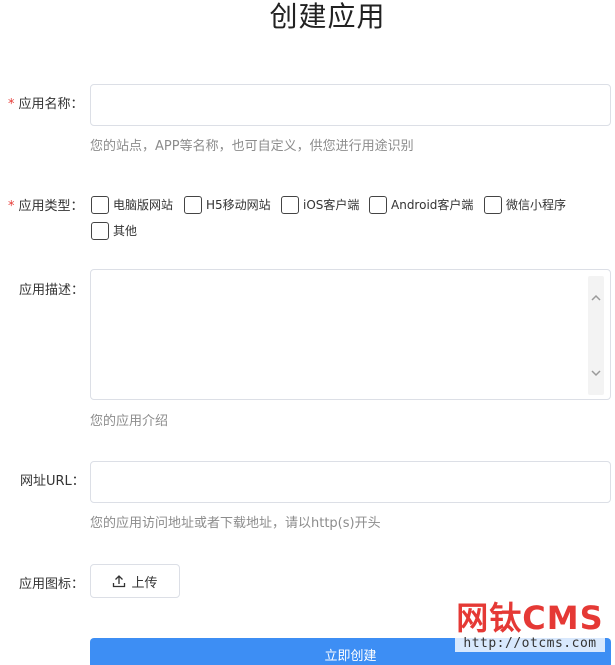 The height and width of the screenshot is (665, 615). I want to click on type-option-pc-website: 电脑版网站, so click(132, 205).